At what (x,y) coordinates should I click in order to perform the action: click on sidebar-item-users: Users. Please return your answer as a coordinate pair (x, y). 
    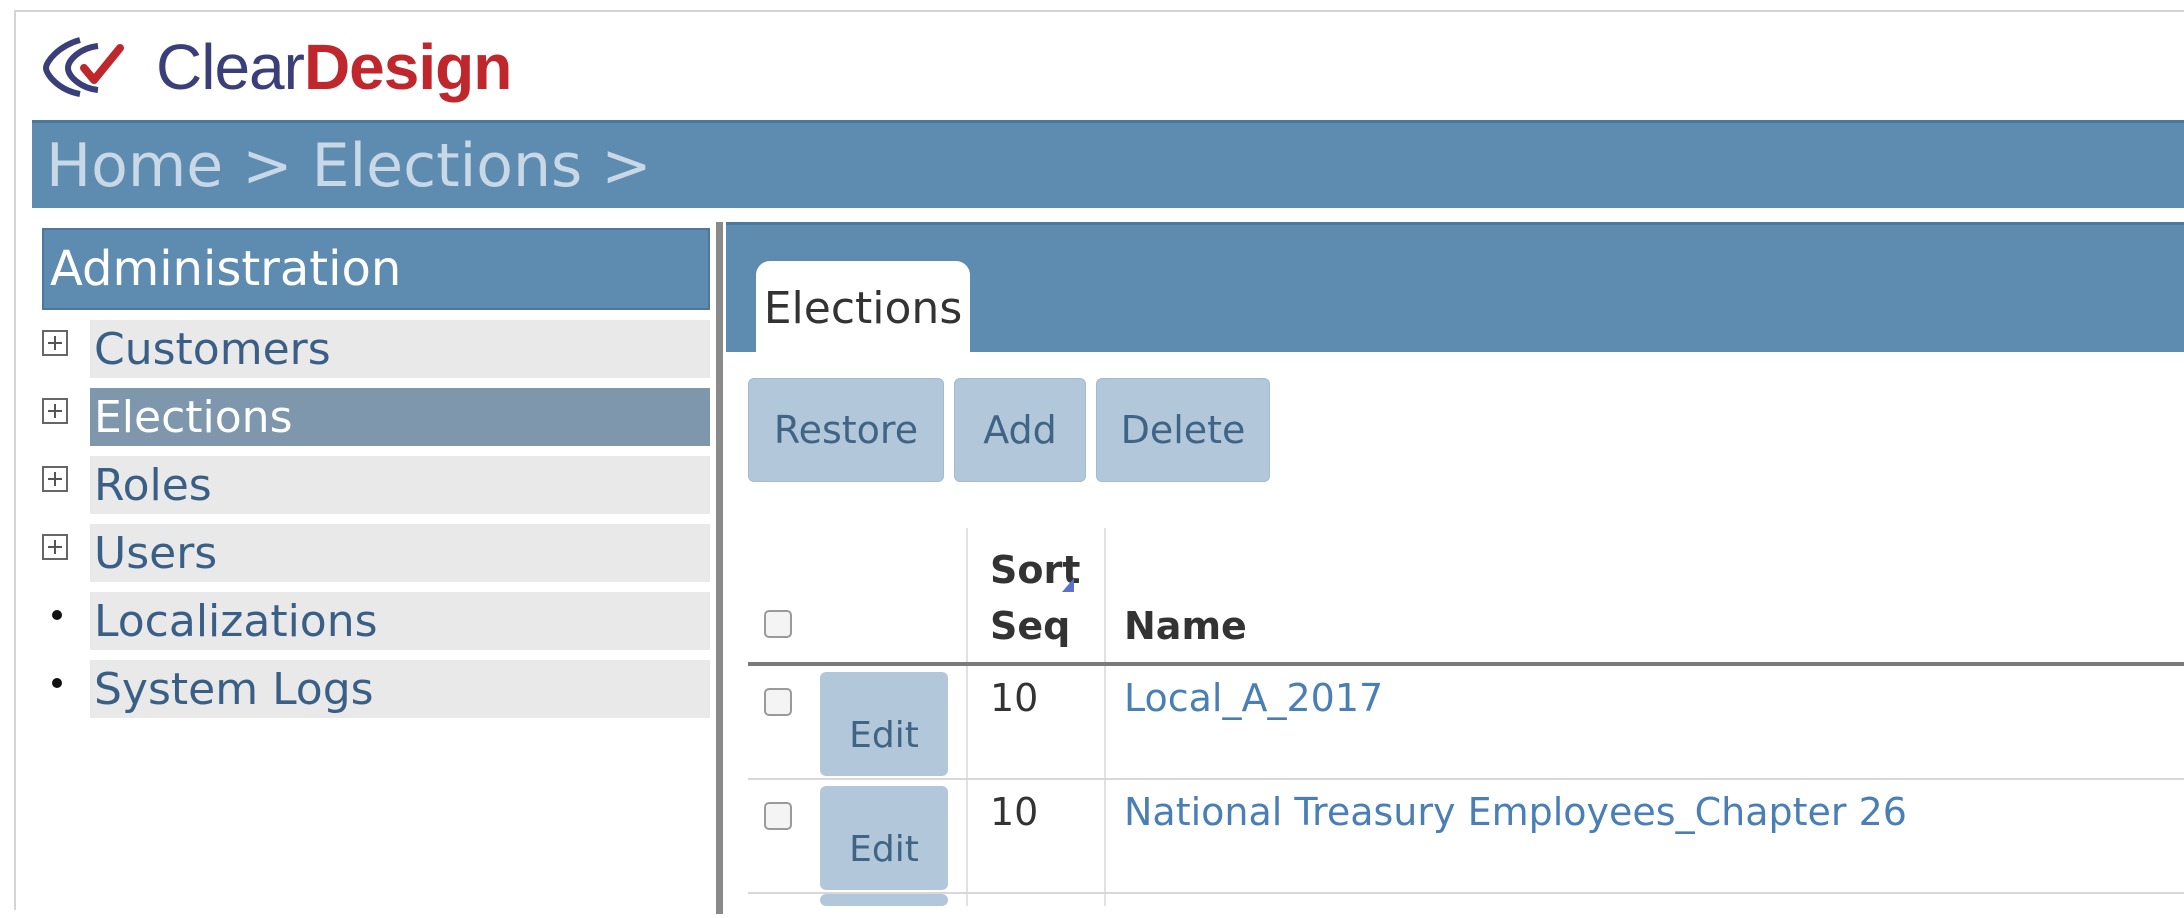
    Looking at the image, I should click on (376, 553).